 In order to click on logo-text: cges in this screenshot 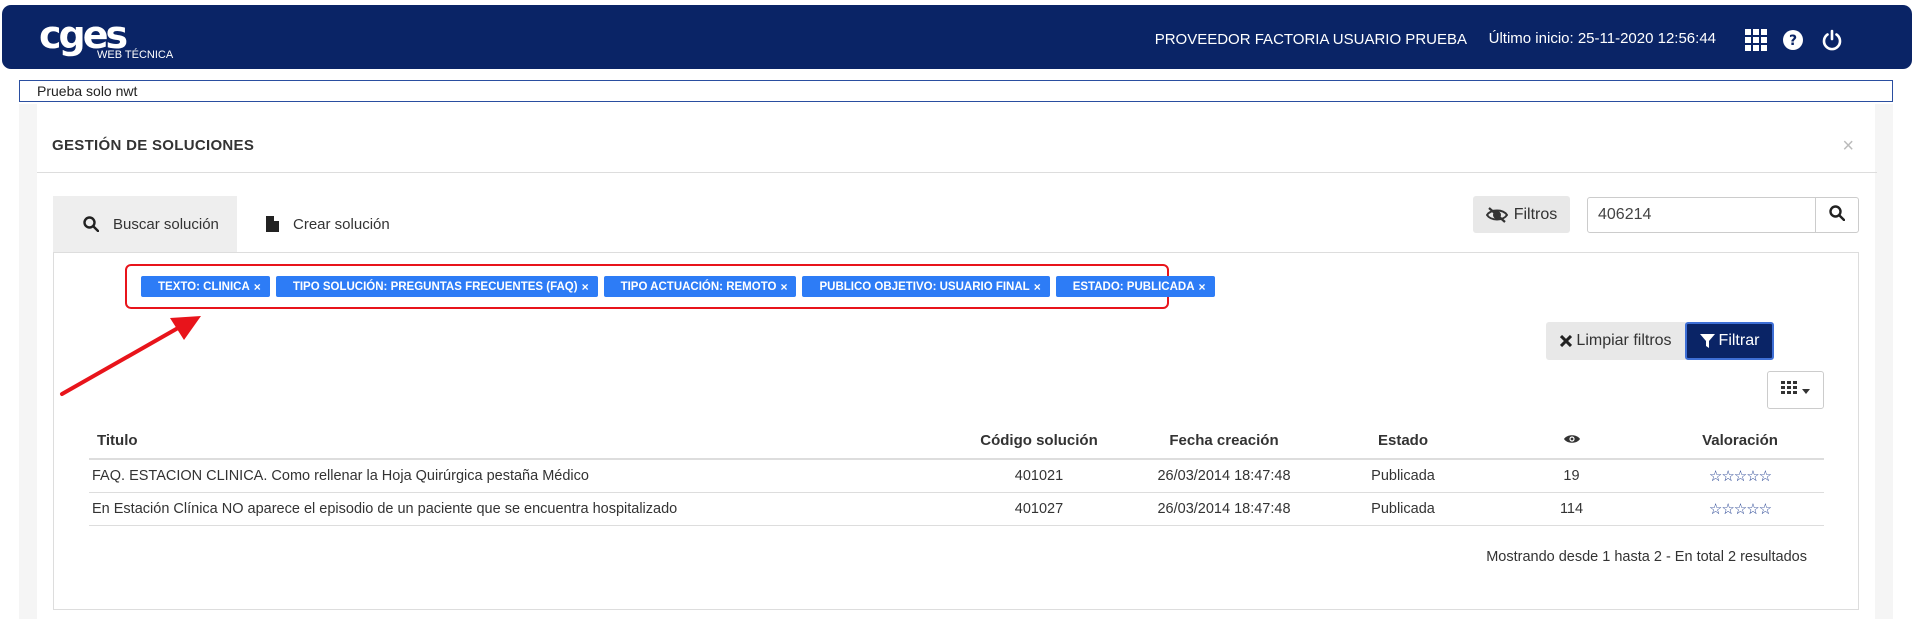, I will do `click(83, 35)`.